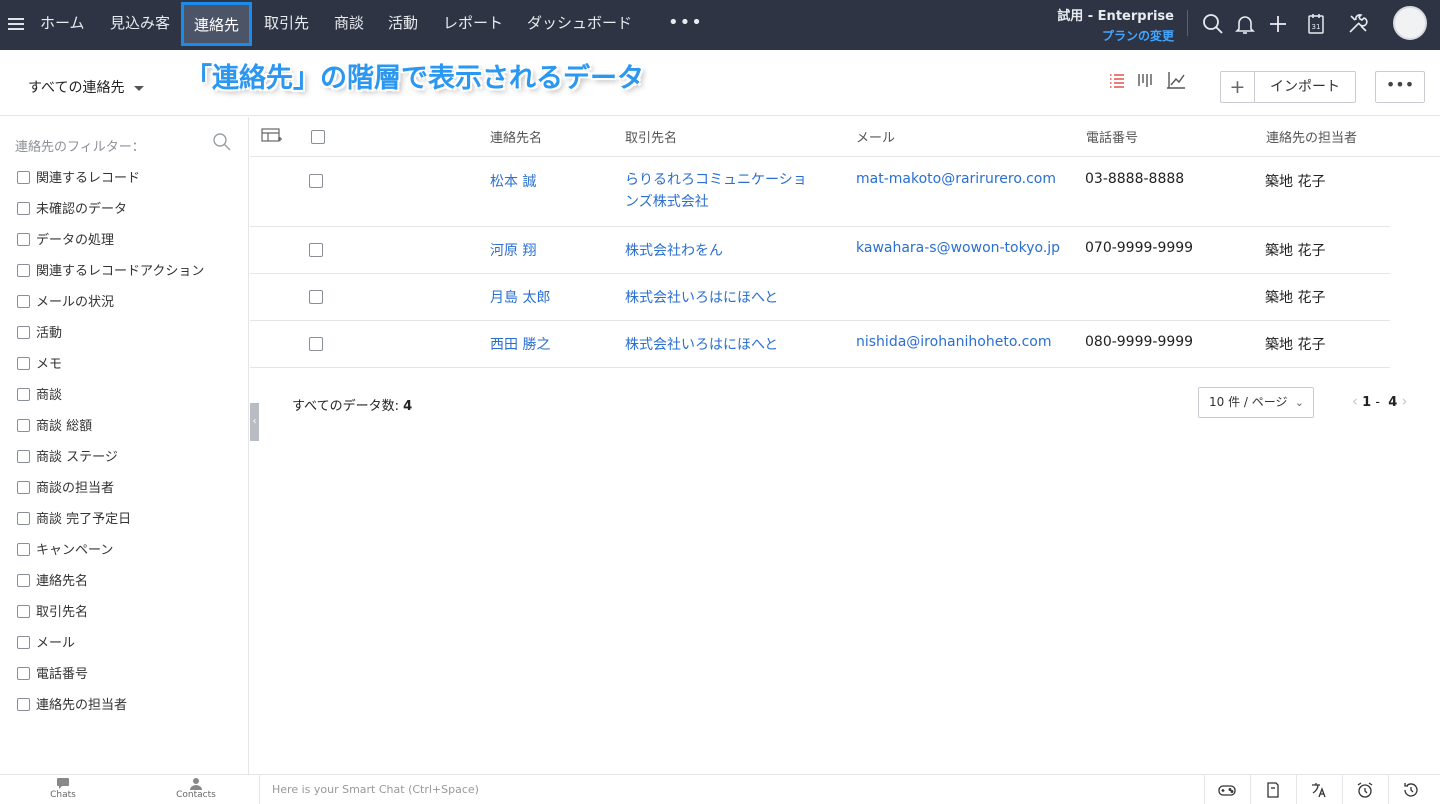  I want to click on column-header-contact-owner: 連絡先の担当者, so click(1311, 136).